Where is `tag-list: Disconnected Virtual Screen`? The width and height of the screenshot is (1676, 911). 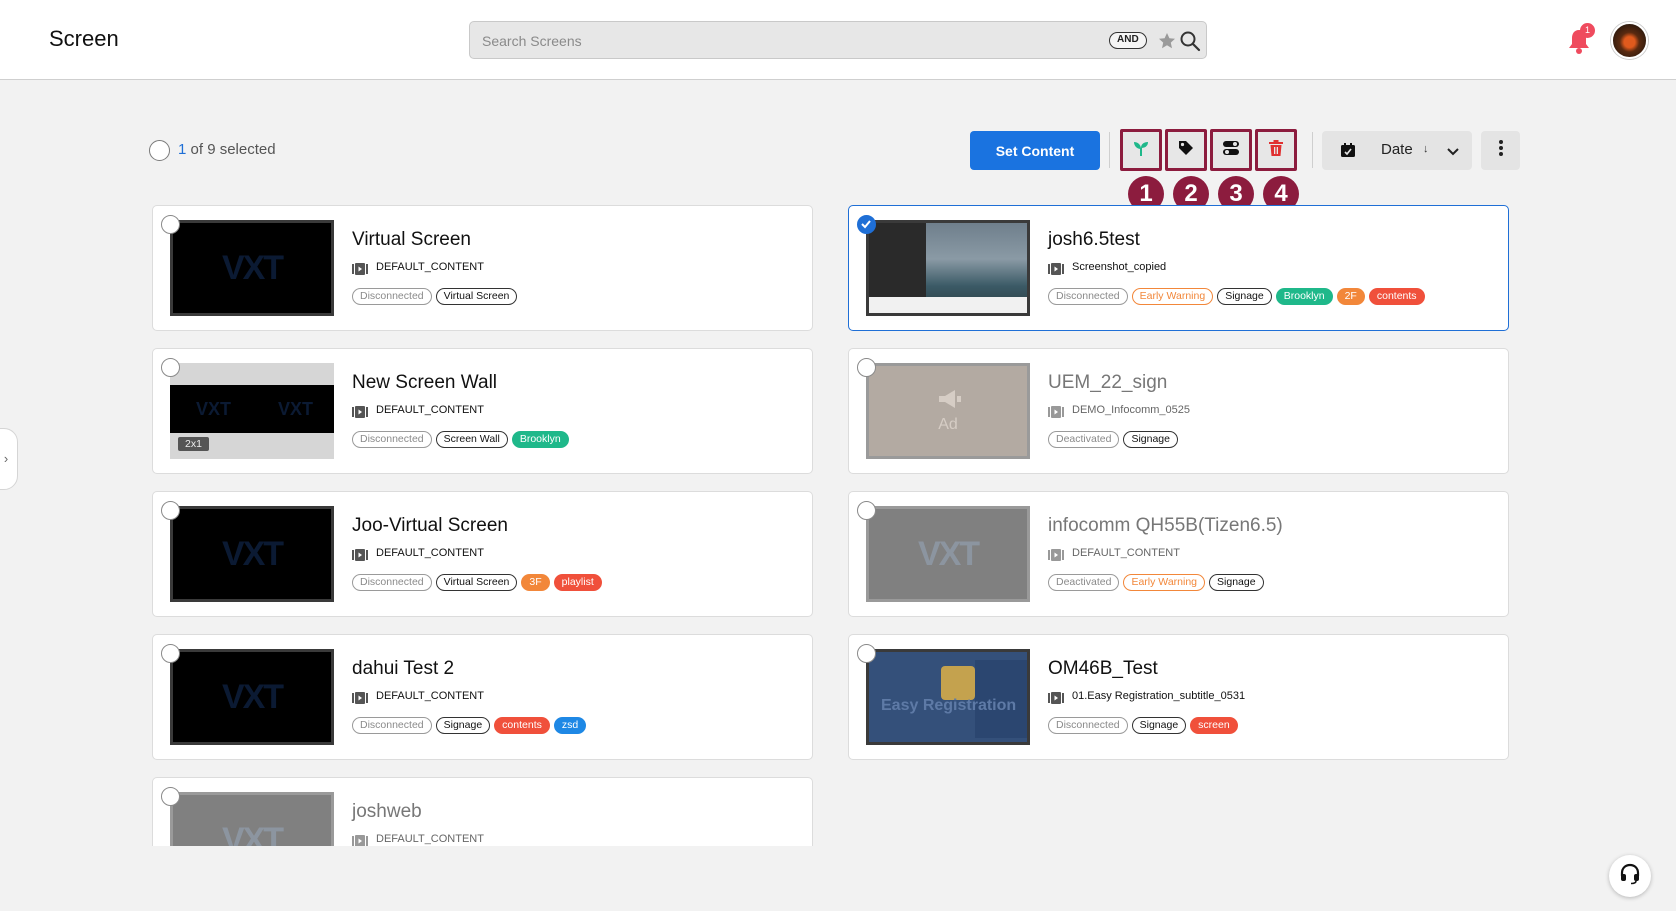 tag-list: Disconnected Virtual Screen is located at coordinates (435, 296).